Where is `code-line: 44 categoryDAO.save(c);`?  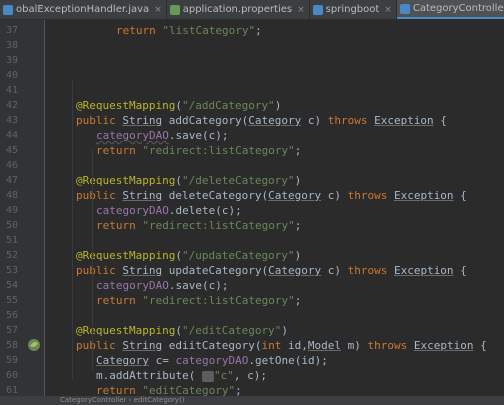 code-line: 44 categoryDAO.save(c); is located at coordinates (252, 135).